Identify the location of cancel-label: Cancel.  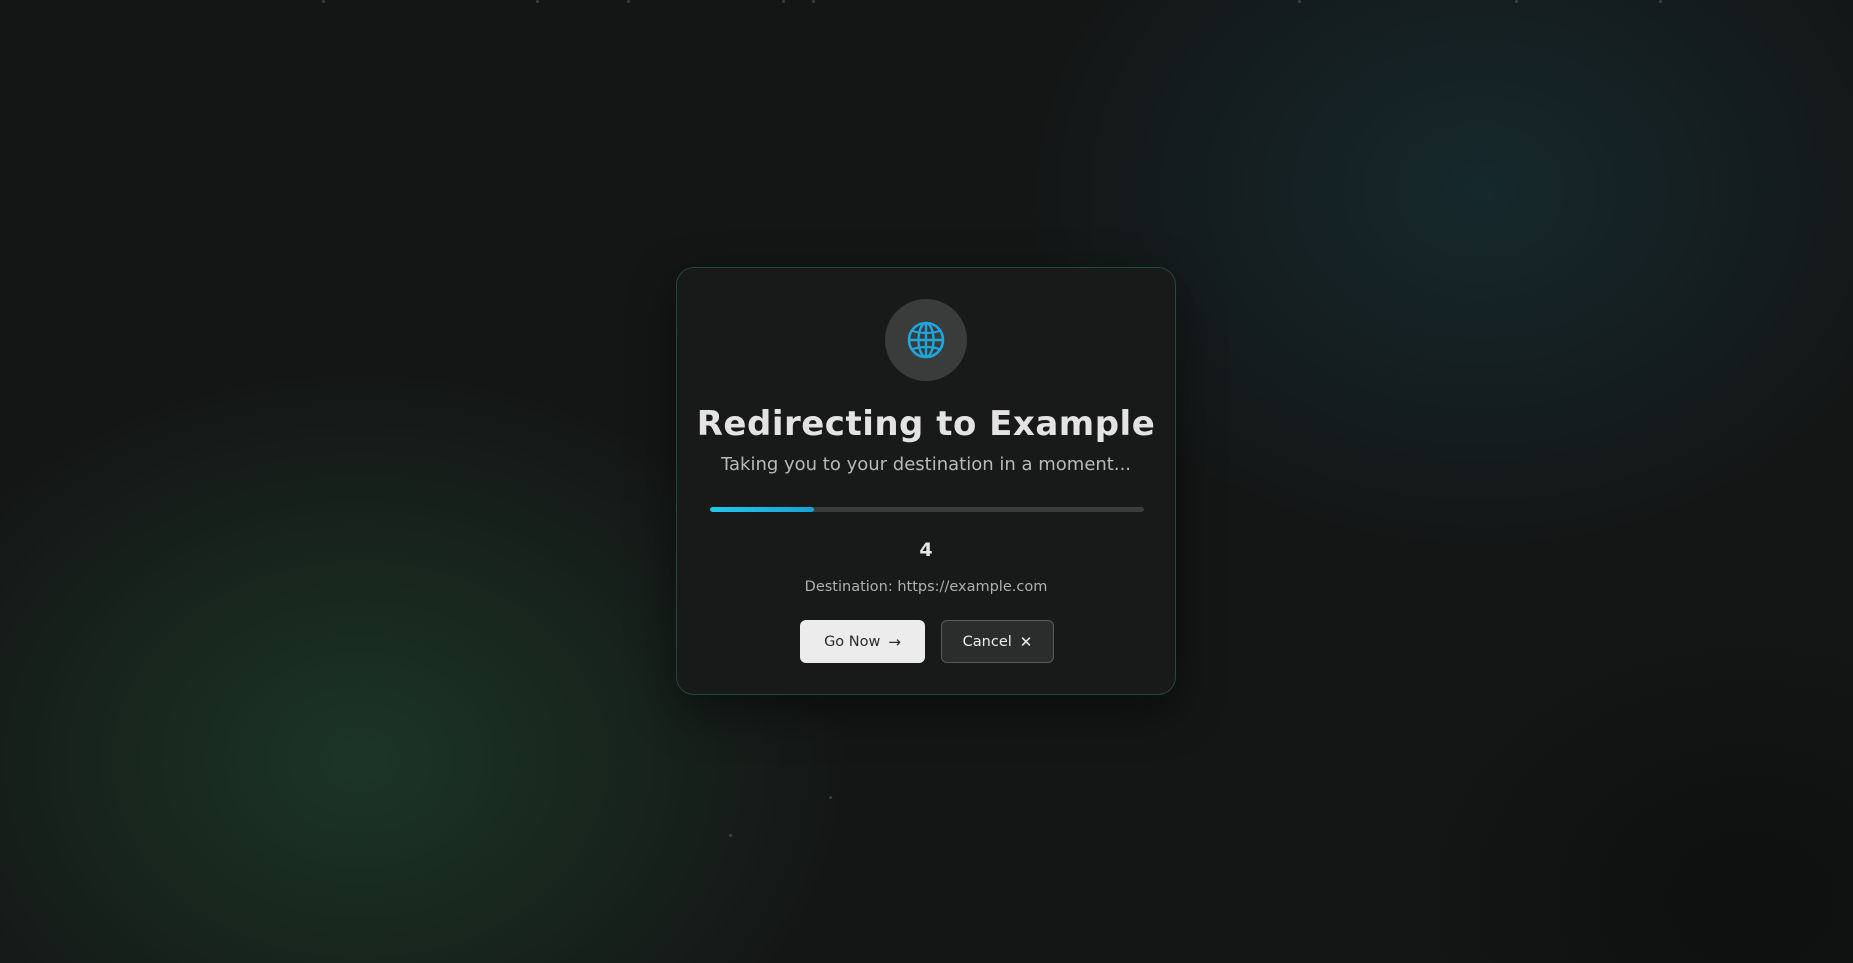
(987, 641).